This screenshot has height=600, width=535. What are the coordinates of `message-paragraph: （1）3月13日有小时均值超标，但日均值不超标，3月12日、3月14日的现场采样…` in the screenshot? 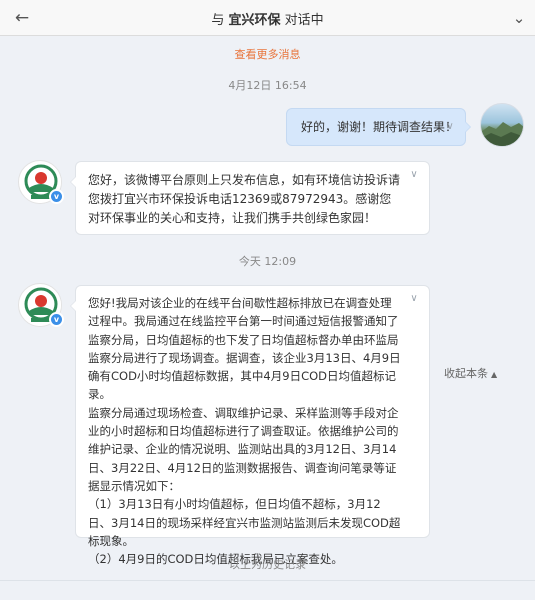 It's located at (244, 522).